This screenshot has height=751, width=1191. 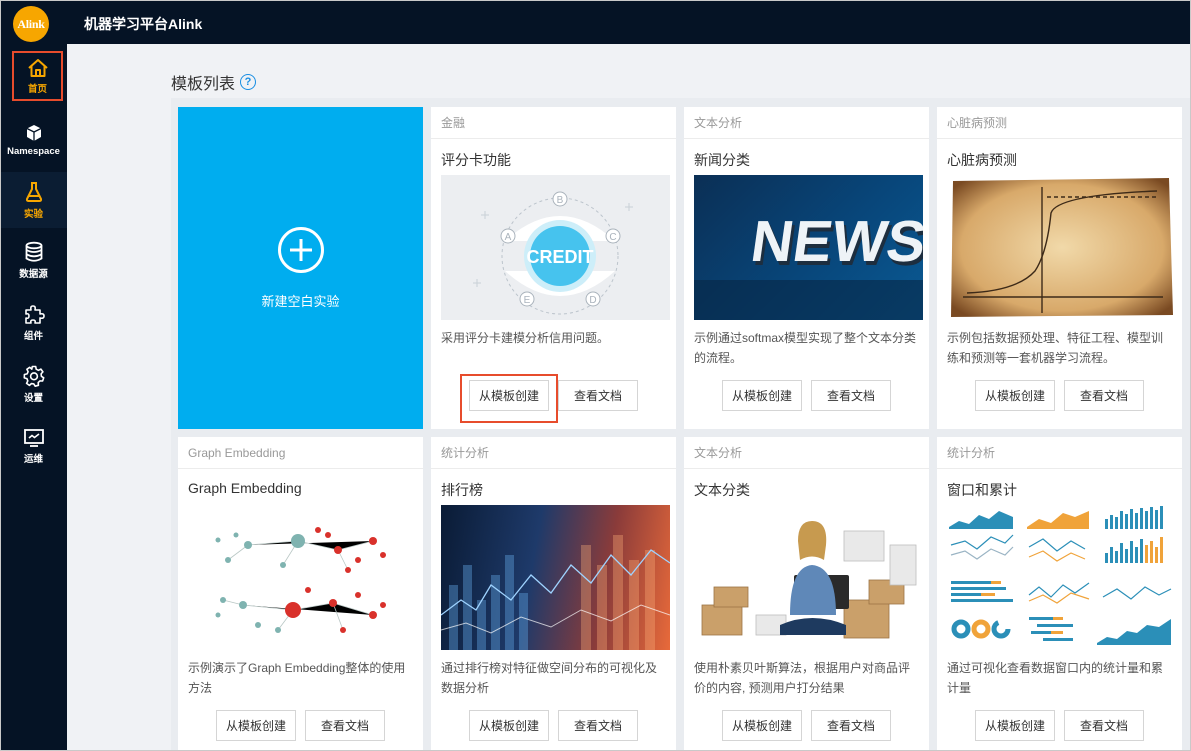 I want to click on sidebar: Alink 首页 Namespace 实验 数据源 组件 设置 运维, so click(x=33, y=375).